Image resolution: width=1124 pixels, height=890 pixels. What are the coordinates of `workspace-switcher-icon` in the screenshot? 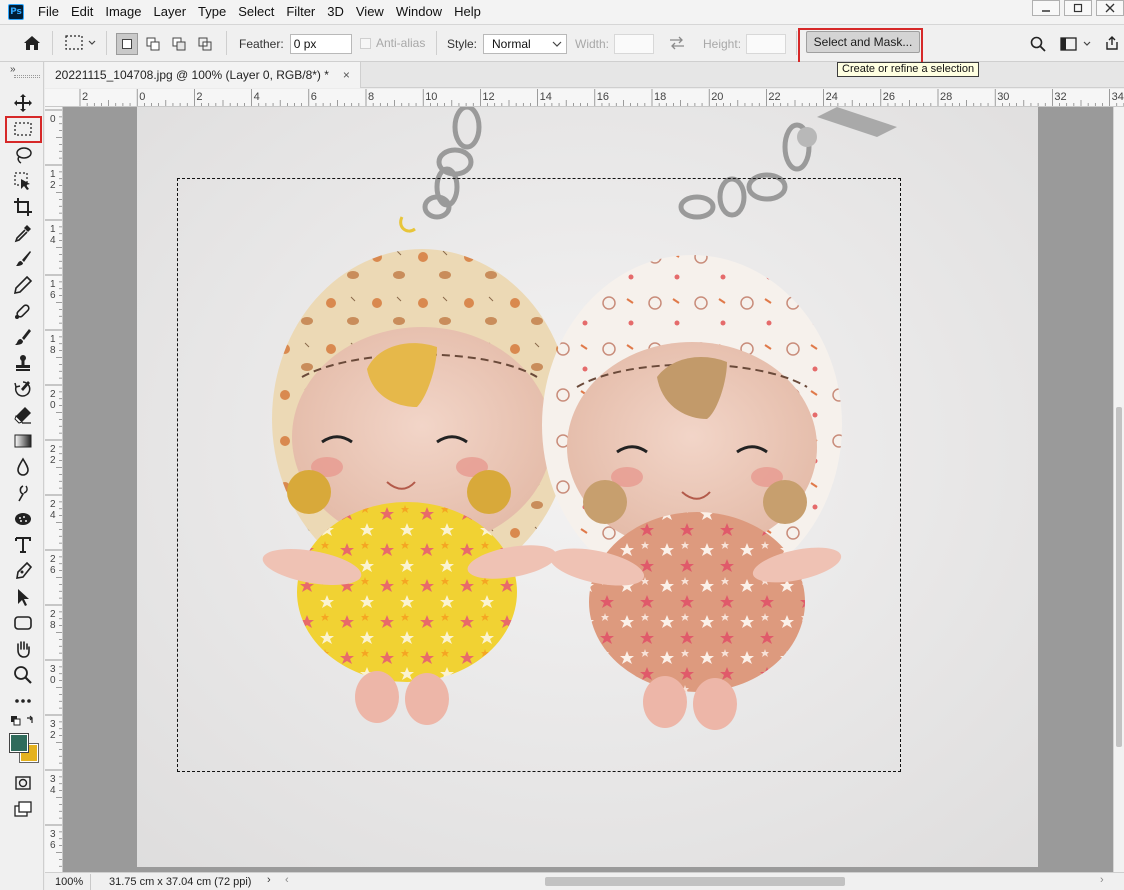 It's located at (1078, 44).